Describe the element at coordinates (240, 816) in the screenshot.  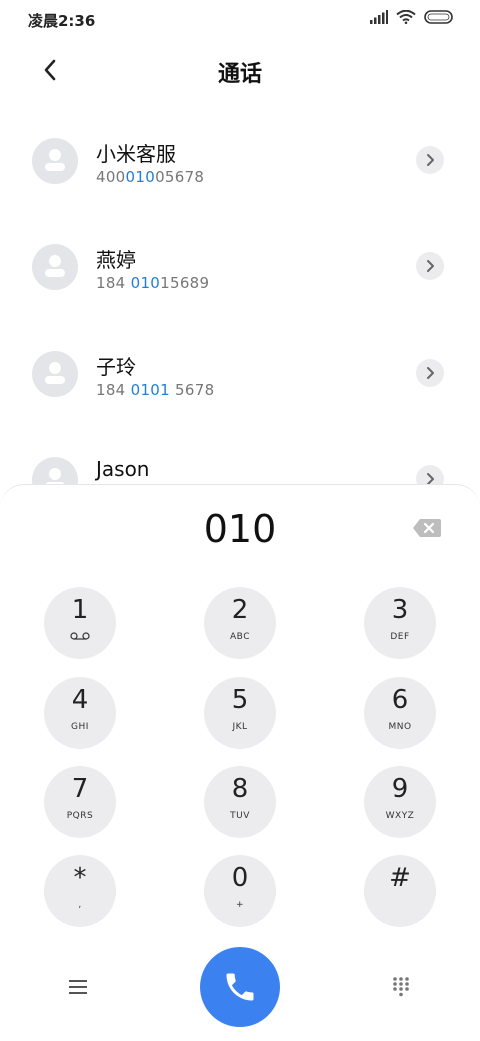
I see `key-letters: TUV` at that location.